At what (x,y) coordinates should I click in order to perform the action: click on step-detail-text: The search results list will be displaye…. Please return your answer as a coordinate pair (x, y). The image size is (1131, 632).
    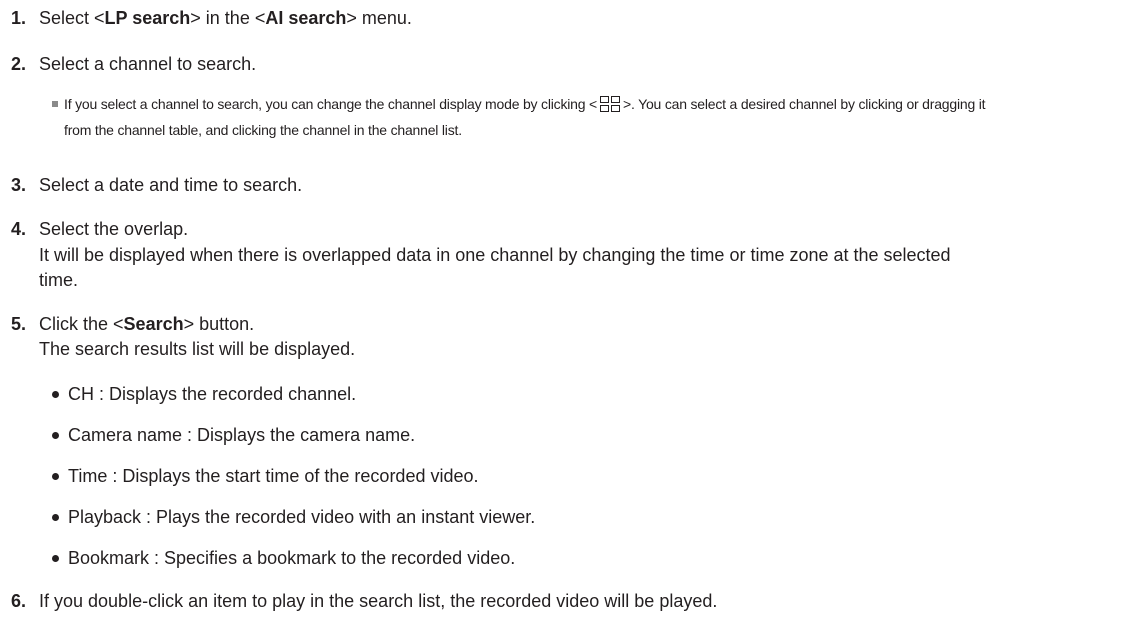
    Looking at the image, I should click on (197, 349).